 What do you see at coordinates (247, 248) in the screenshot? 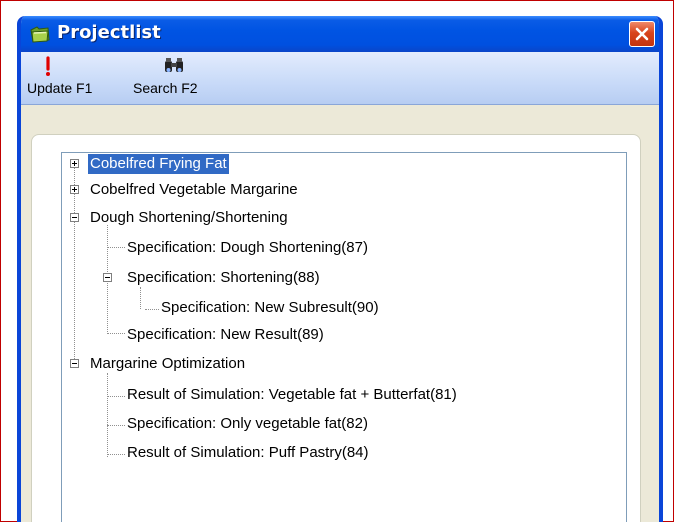
I see `tree-node-label: Specification: Dough Shortening(87)` at bounding box center [247, 248].